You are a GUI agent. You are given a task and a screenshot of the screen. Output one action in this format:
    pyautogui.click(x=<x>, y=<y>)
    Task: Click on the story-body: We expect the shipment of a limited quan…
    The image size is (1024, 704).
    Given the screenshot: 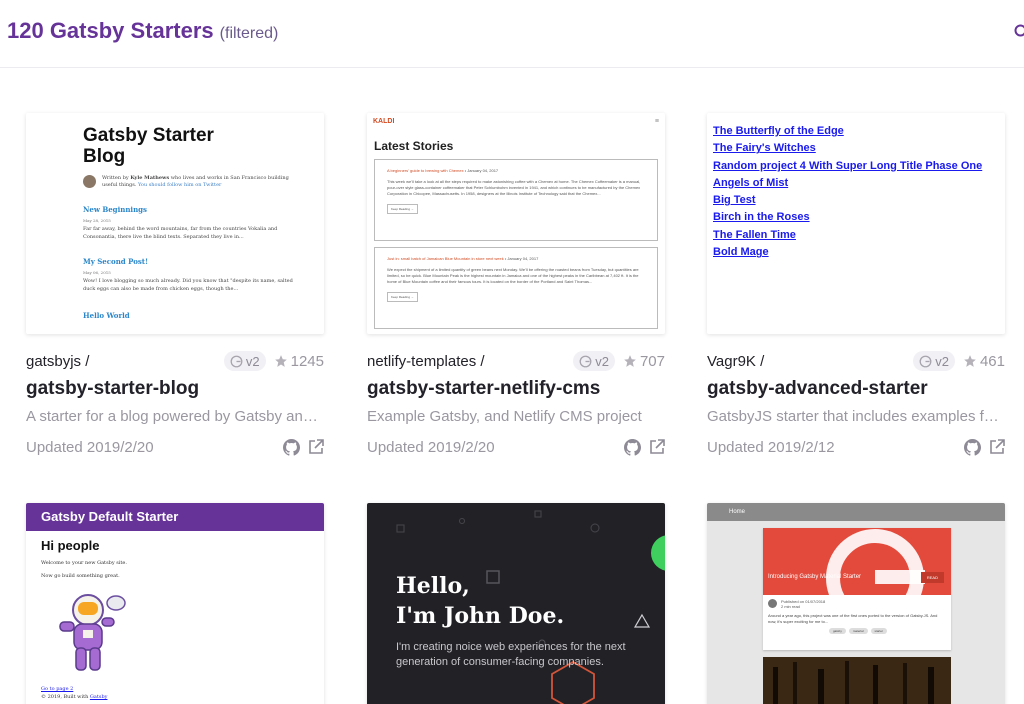 What is the action you would take?
    pyautogui.click(x=513, y=275)
    